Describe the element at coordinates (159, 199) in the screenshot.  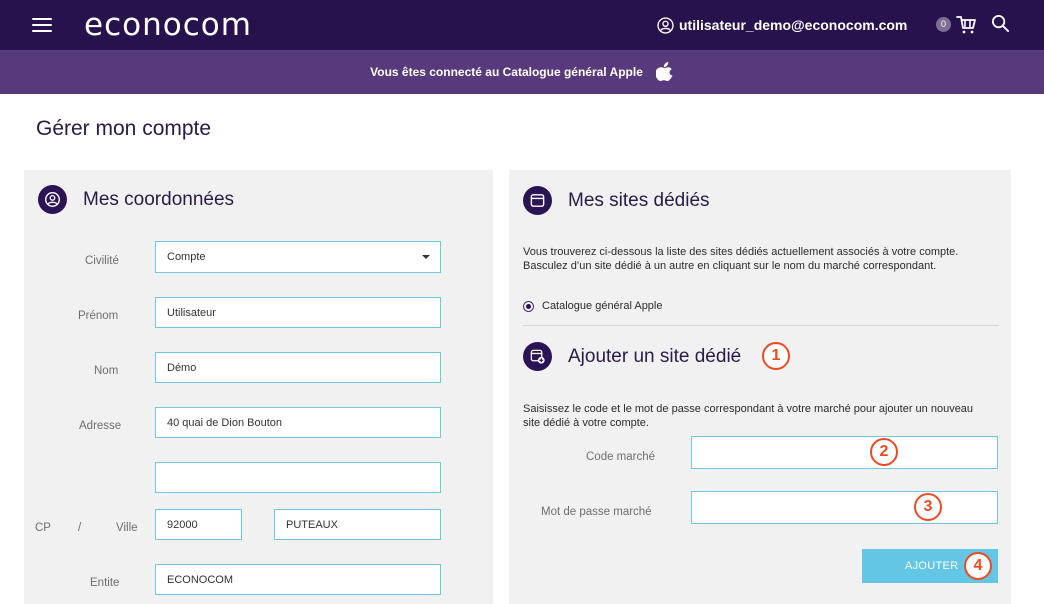
I see `coordonnees-title: Mes coordonnées` at that location.